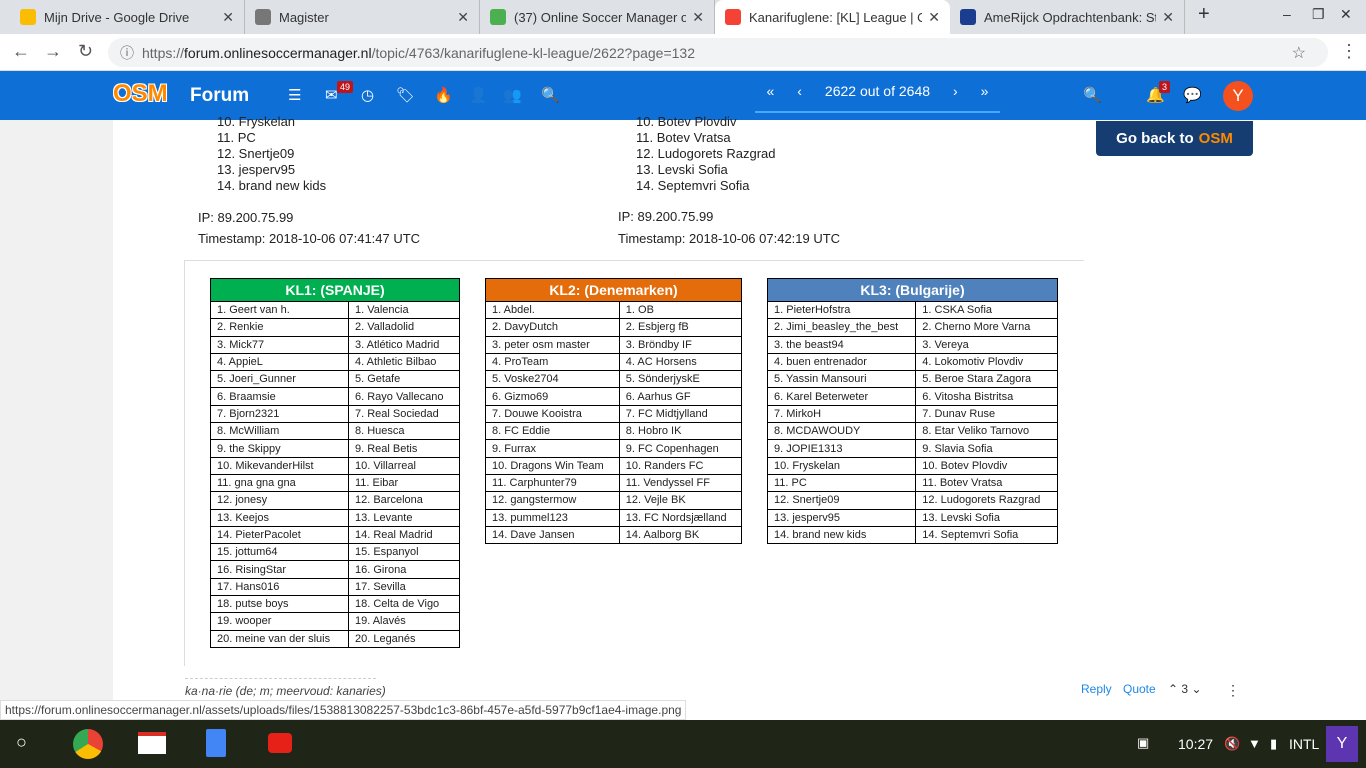  What do you see at coordinates (1195, 744) in the screenshot?
I see `clock: 10:27` at bounding box center [1195, 744].